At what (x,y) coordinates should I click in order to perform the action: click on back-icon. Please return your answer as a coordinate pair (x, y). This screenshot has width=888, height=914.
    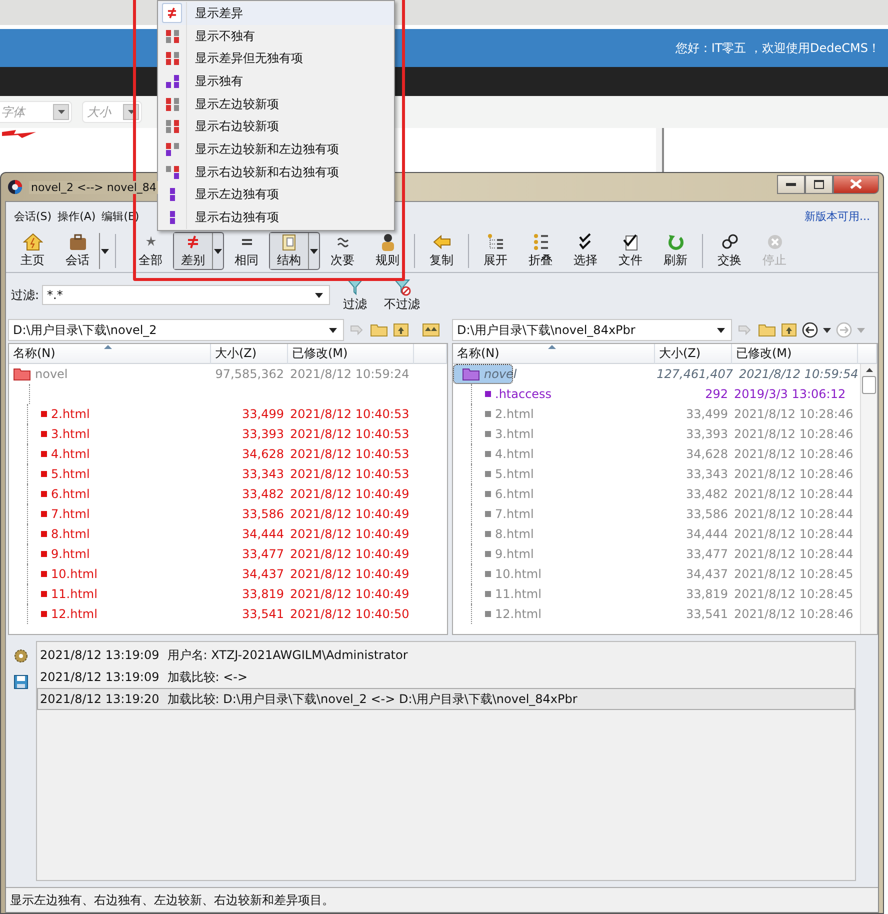
    Looking at the image, I should click on (810, 330).